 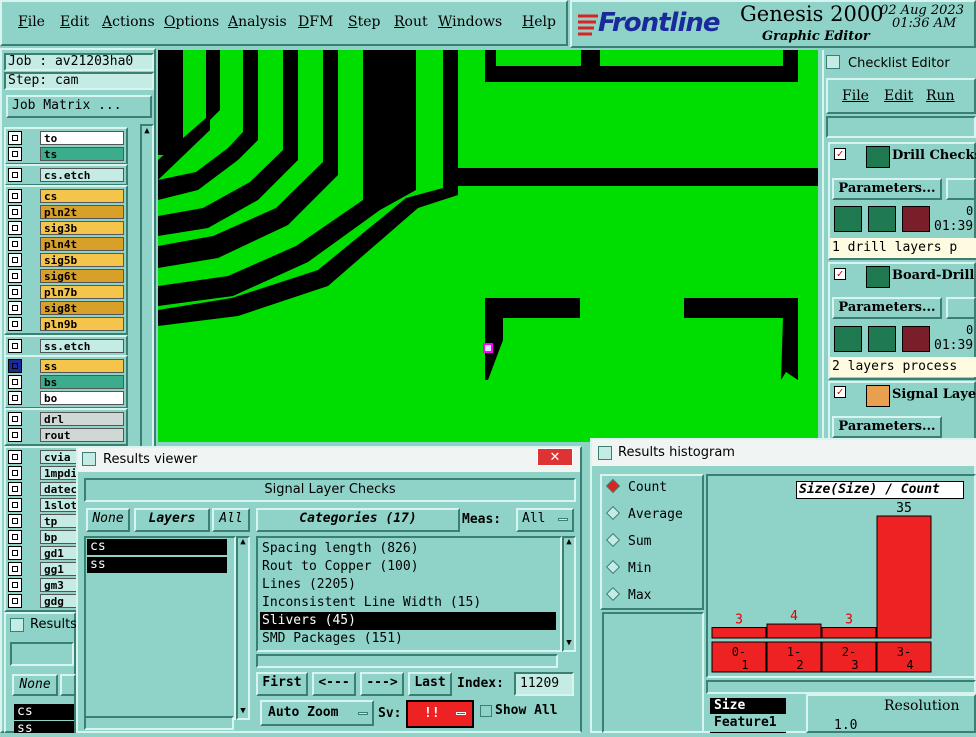 What do you see at coordinates (486, 711) in the screenshot?
I see `show-all-checkbox` at bounding box center [486, 711].